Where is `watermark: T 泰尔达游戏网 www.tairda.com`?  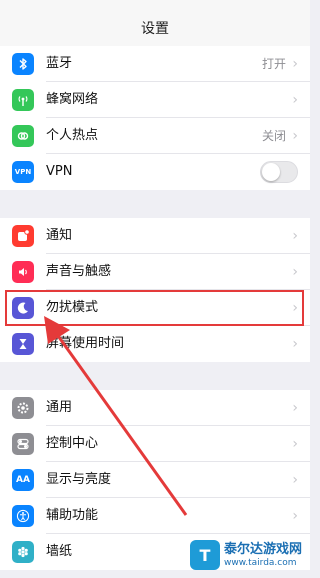 watermark: T 泰尔达游戏网 www.tairda.com is located at coordinates (245, 555).